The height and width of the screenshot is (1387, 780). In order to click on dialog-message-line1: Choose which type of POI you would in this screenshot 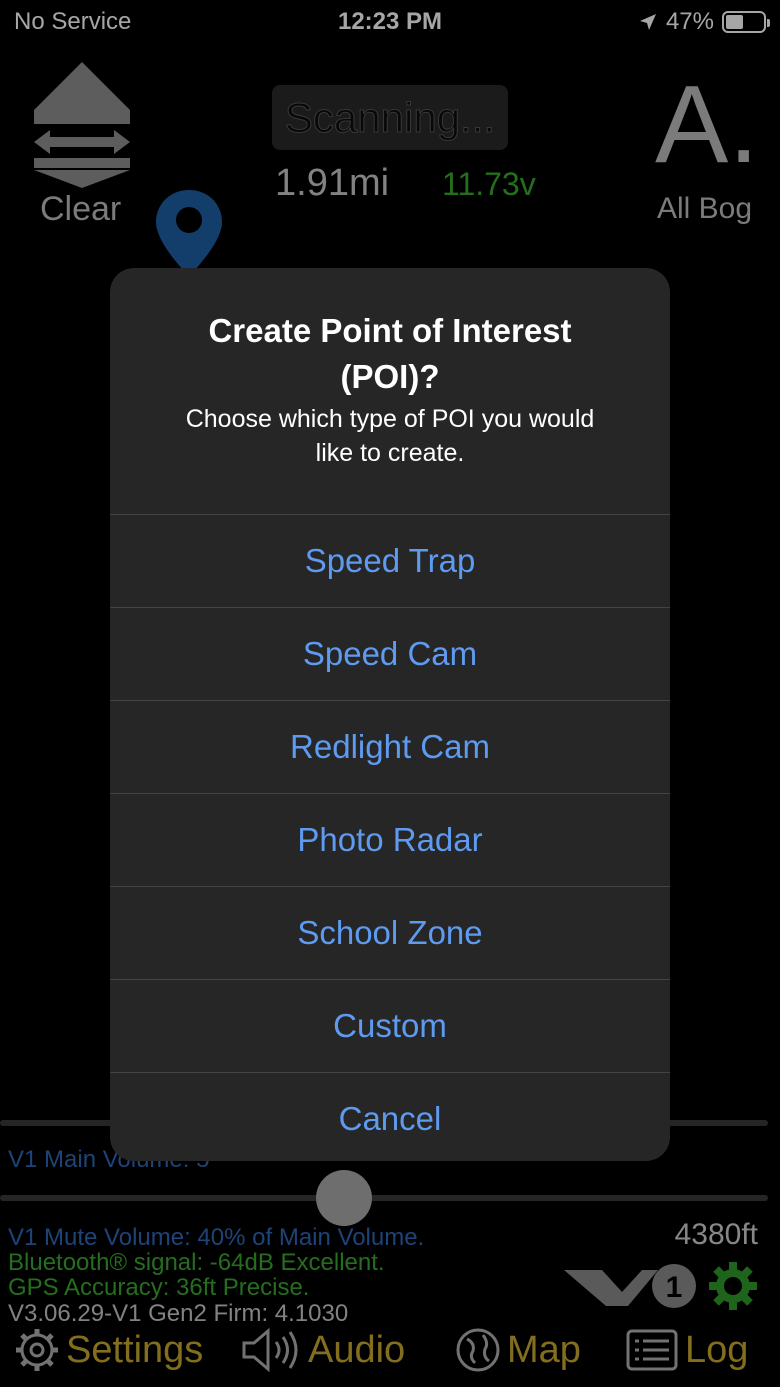, I will do `click(390, 419)`.